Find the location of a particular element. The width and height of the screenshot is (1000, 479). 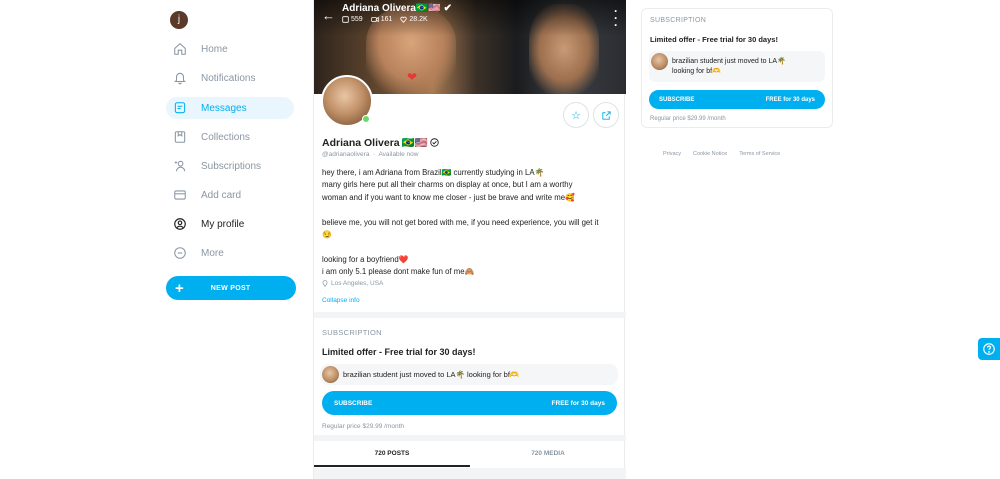

new-post-button: + NEW POST is located at coordinates (231, 288).